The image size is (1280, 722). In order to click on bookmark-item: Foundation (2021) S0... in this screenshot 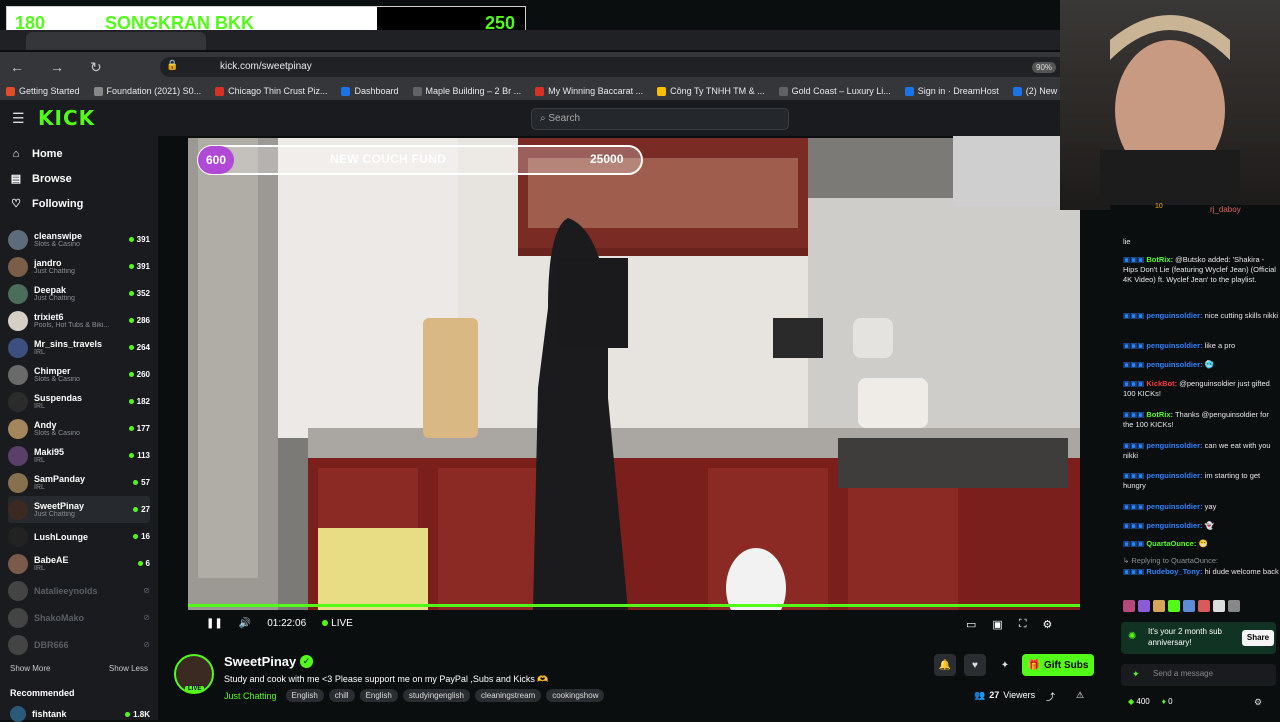, I will do `click(147, 91)`.